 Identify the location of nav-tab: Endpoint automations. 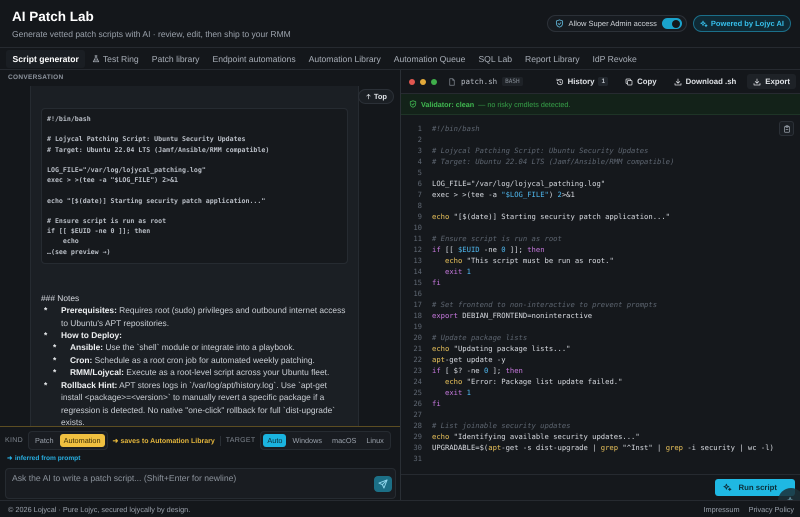
(254, 59).